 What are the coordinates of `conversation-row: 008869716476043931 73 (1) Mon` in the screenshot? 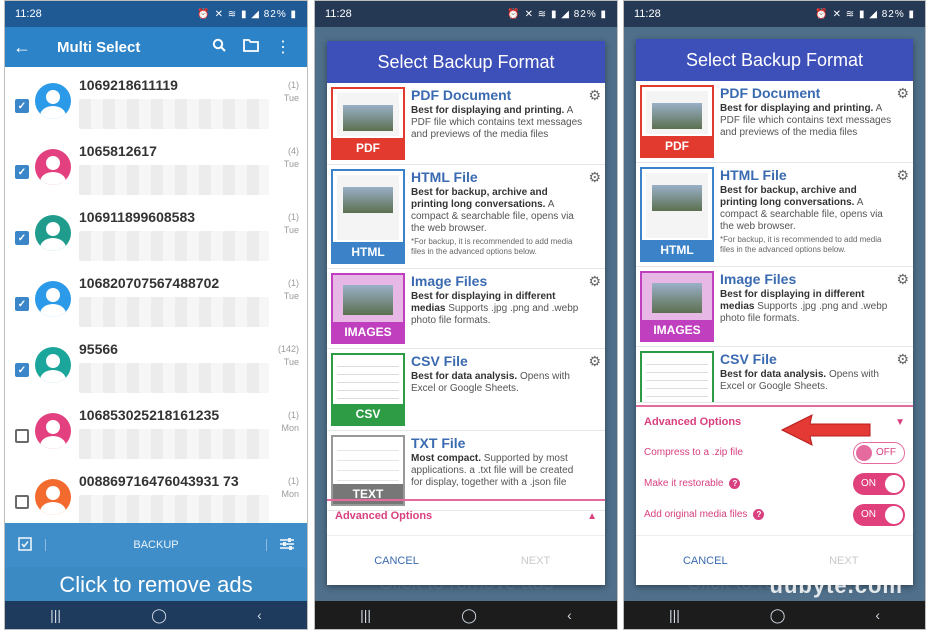 It's located at (156, 493).